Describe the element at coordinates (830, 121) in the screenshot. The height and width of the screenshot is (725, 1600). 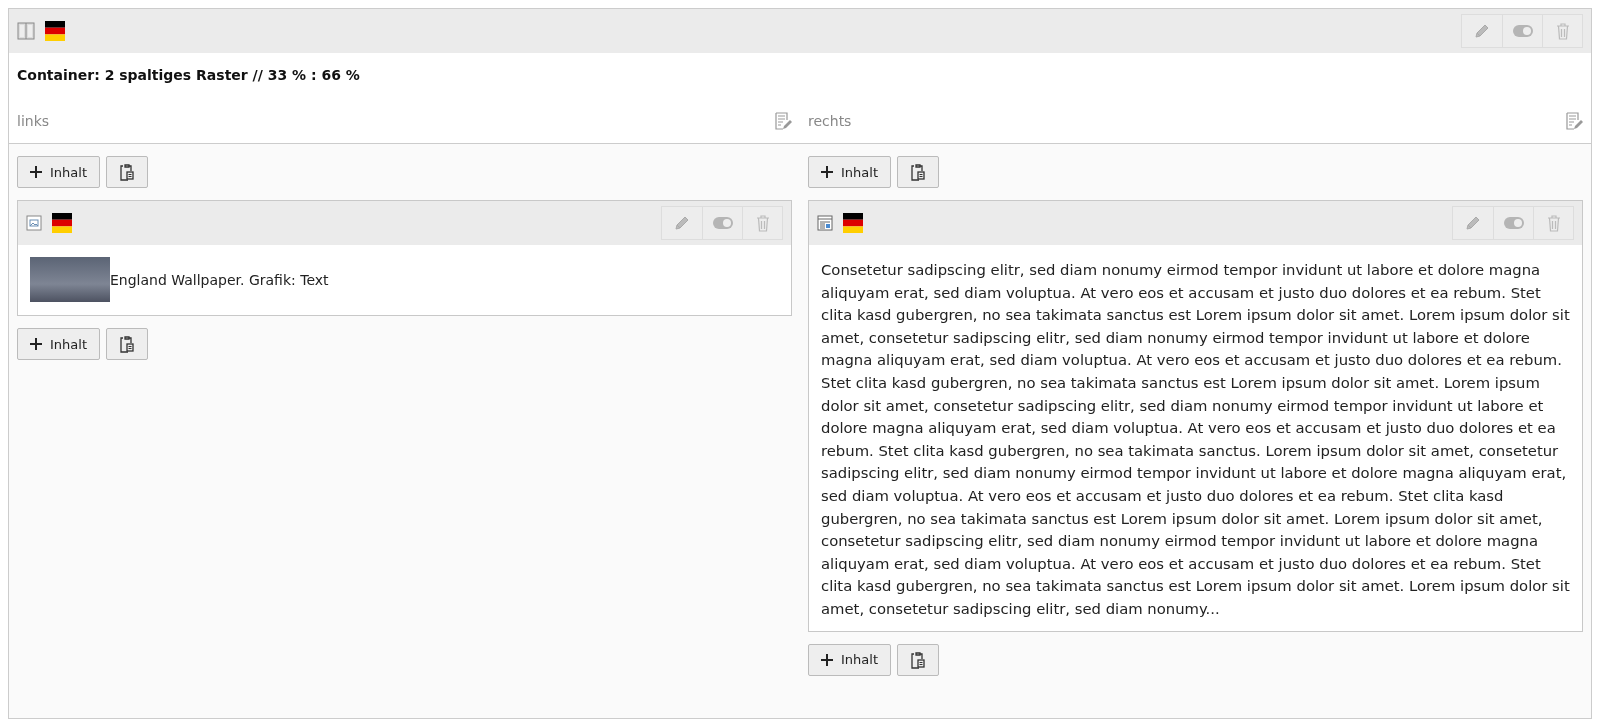
I see `column-label: rechts` at that location.